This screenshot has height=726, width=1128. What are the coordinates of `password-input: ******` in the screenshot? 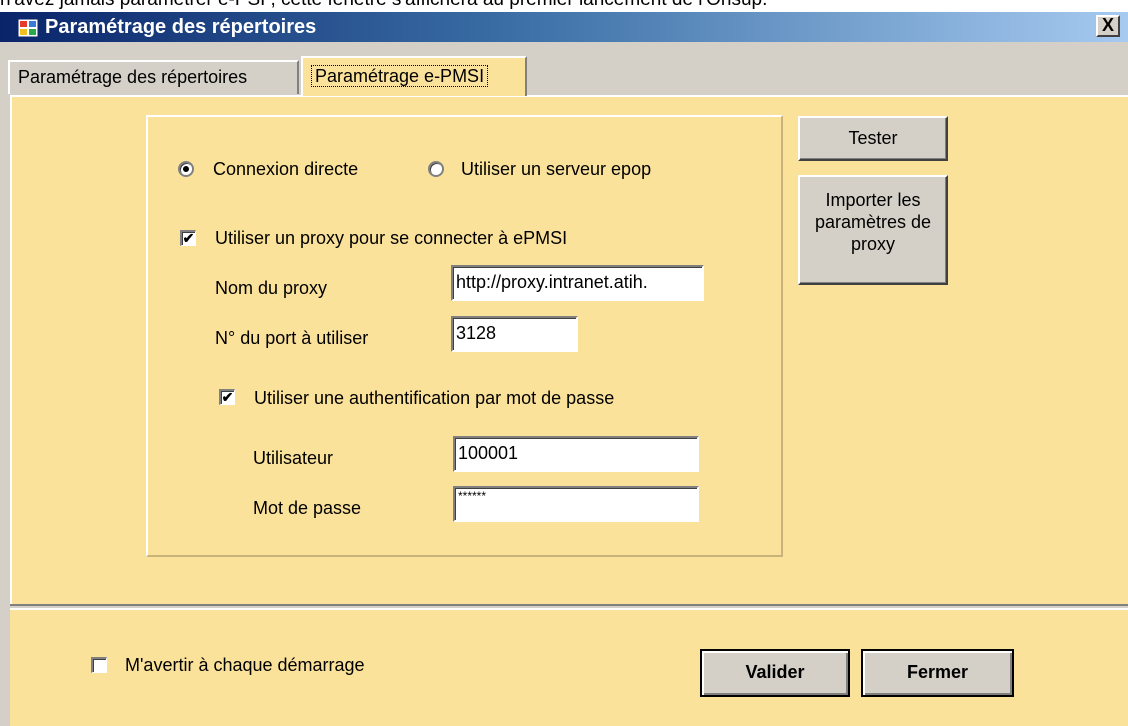 It's located at (576, 504).